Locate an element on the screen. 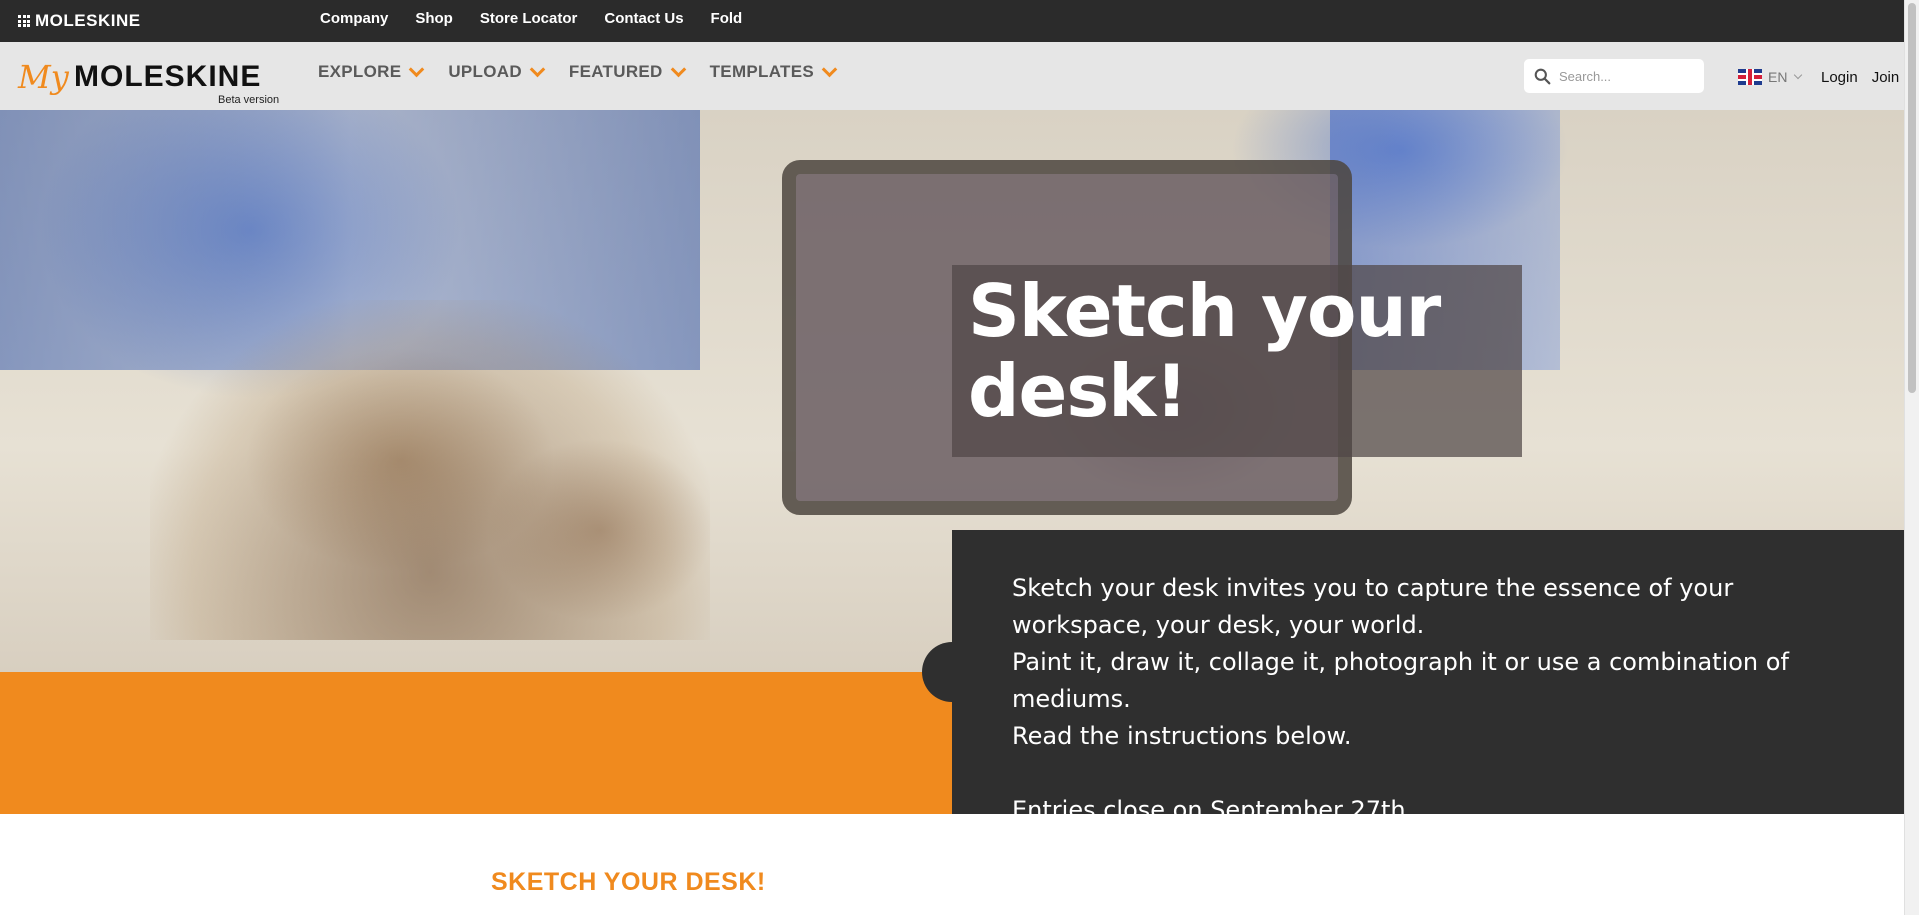 This screenshot has width=1919, height=915. menu-explore-label: EXPLORE is located at coordinates (360, 71).